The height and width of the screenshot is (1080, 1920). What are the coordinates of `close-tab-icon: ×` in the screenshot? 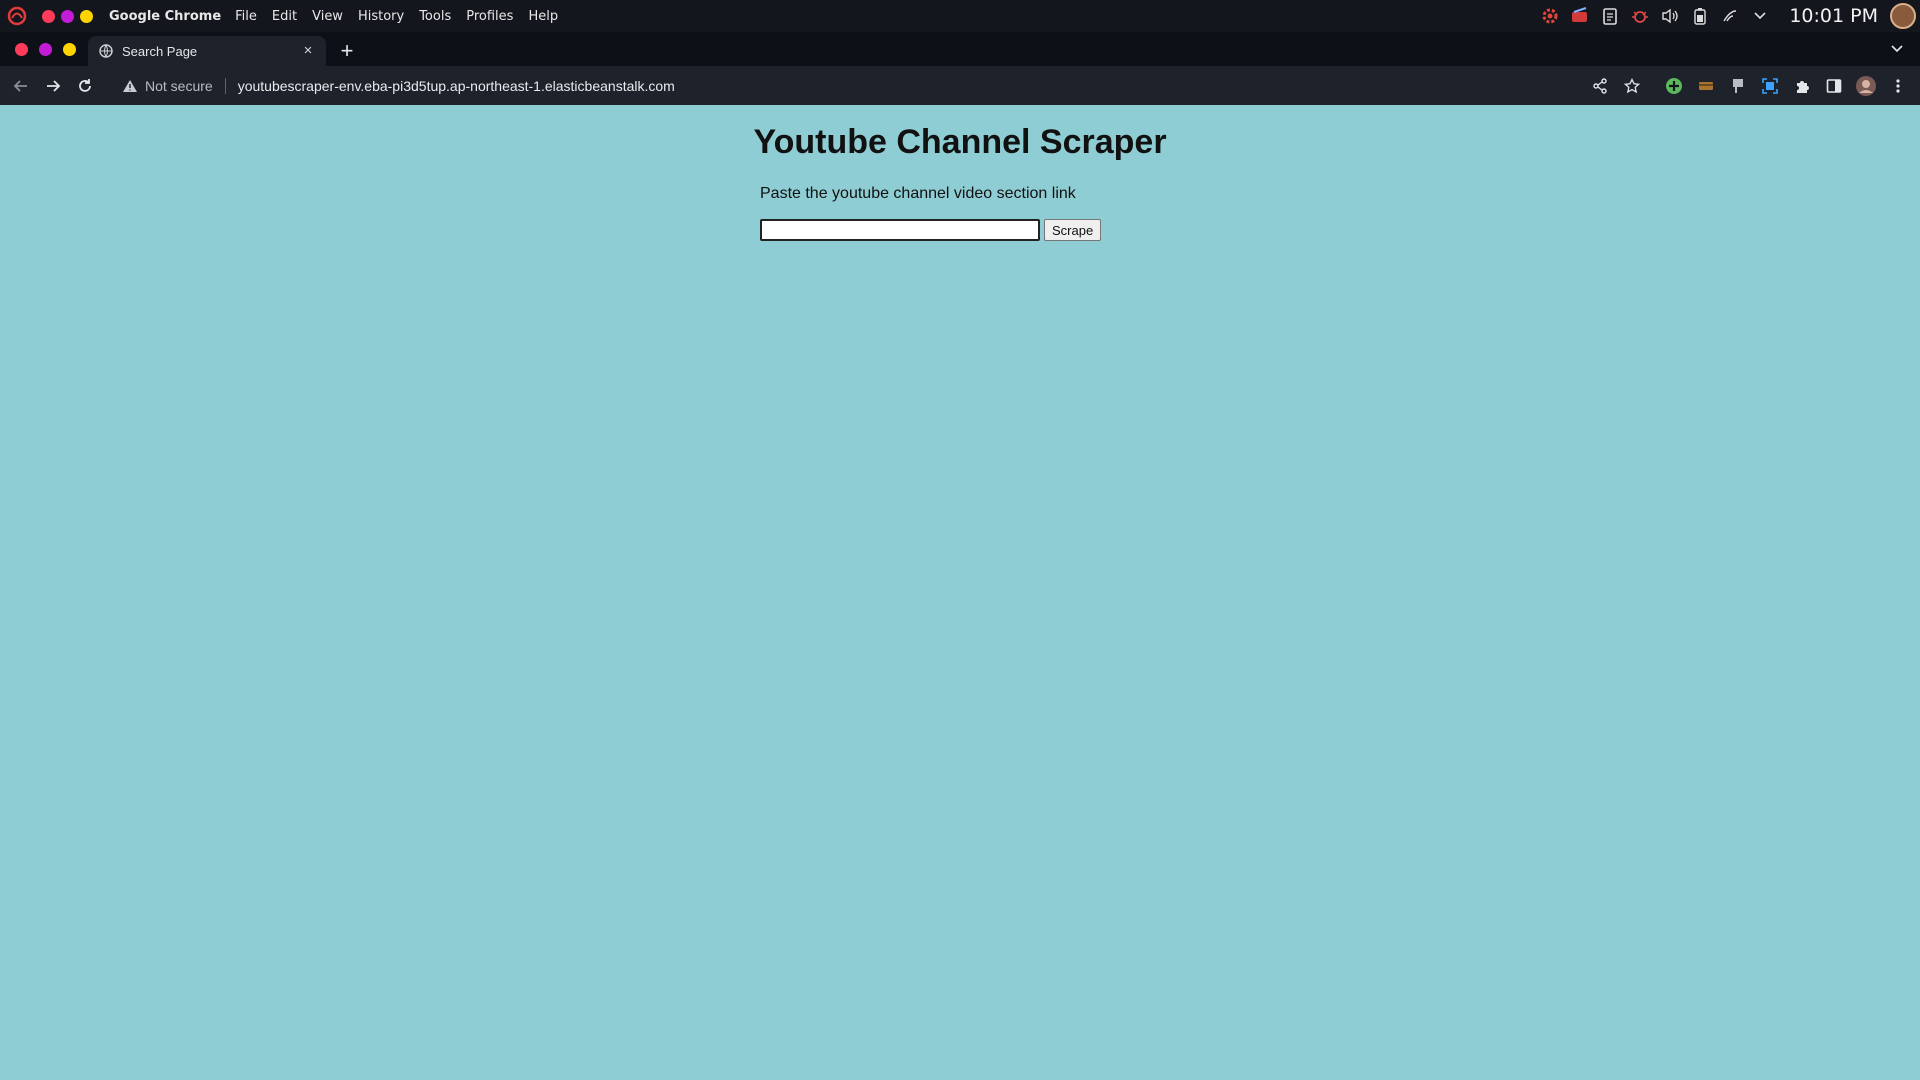 It's located at (308, 51).